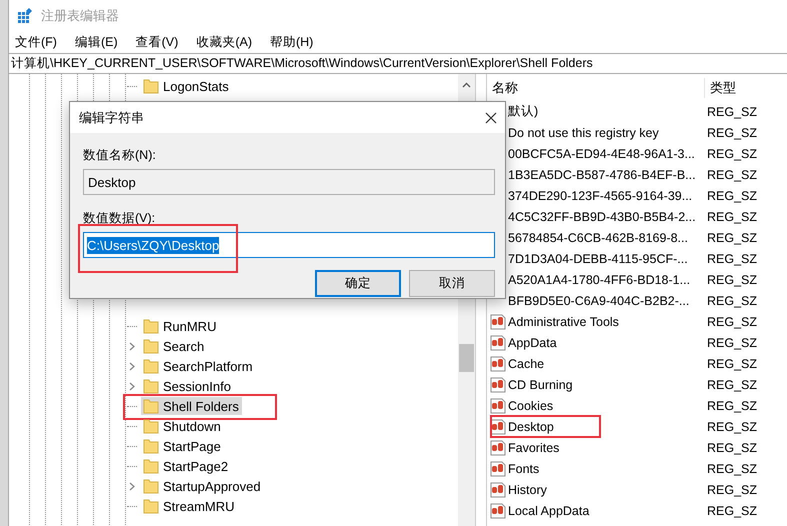 The width and height of the screenshot is (787, 526). Describe the element at coordinates (25, 16) in the screenshot. I see `registry-icon` at that location.